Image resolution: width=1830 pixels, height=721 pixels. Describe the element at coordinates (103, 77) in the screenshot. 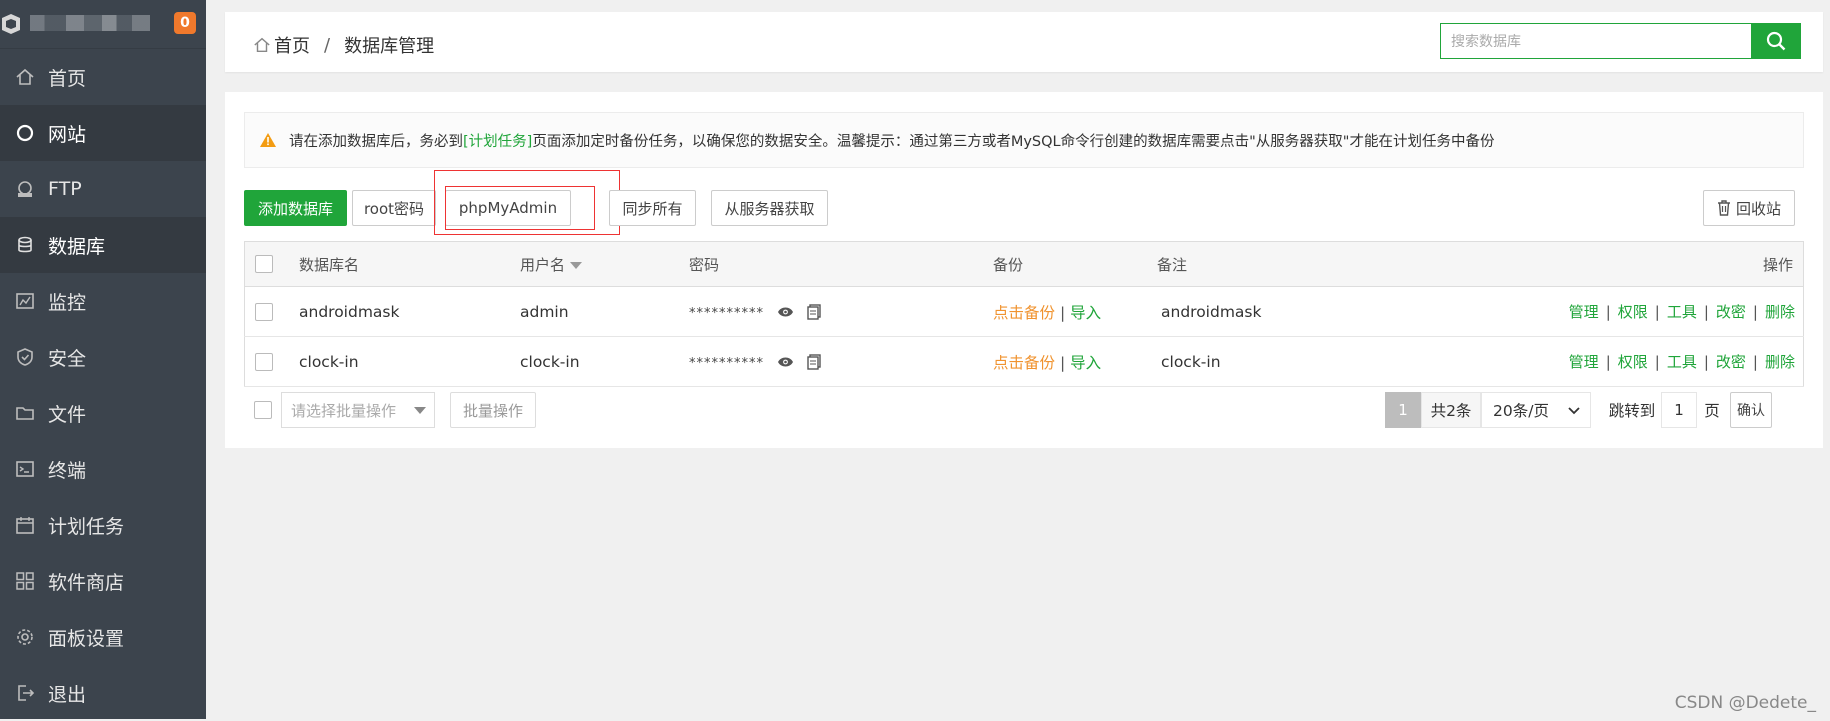

I see `sidebar-item-home: 首页` at that location.